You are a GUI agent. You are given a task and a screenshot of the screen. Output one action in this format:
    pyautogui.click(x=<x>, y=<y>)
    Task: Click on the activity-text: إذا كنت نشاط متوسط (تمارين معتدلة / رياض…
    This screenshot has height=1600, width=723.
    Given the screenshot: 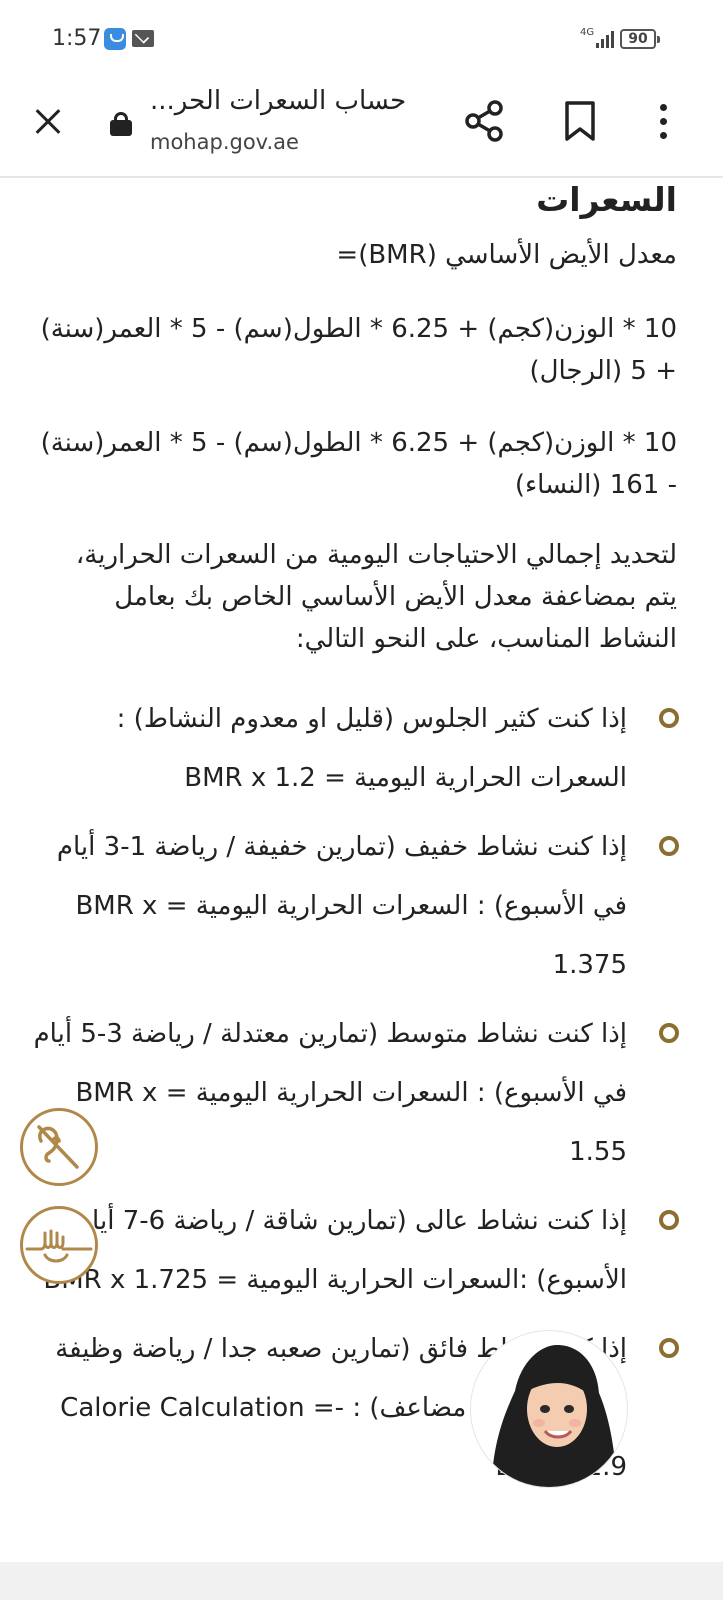 What is the action you would take?
    pyautogui.click(x=330, y=1093)
    